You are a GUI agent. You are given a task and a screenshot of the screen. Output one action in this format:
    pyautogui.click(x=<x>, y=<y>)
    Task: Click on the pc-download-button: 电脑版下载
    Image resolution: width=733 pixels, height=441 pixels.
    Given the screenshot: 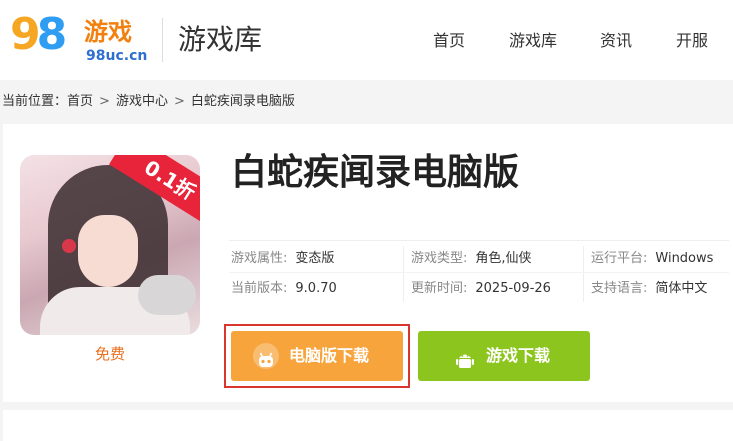 What is the action you would take?
    pyautogui.click(x=317, y=356)
    